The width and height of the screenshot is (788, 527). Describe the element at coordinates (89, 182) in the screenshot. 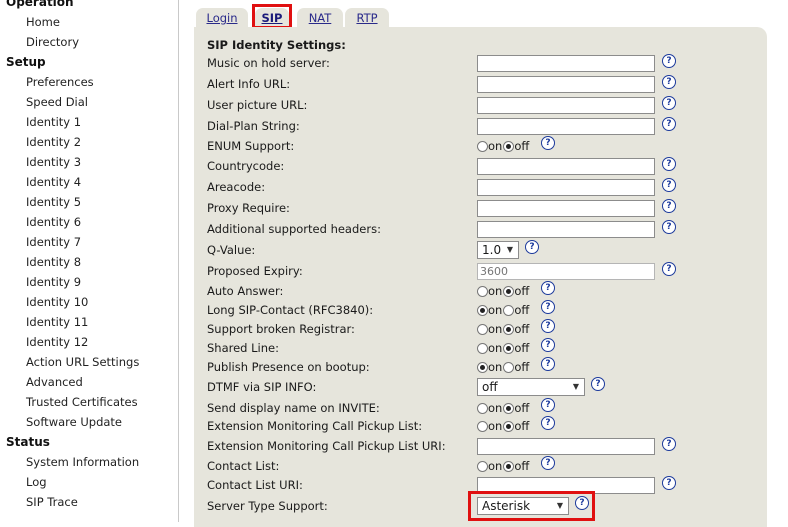

I see `sidebar-item-identity-4: Identity 4` at that location.